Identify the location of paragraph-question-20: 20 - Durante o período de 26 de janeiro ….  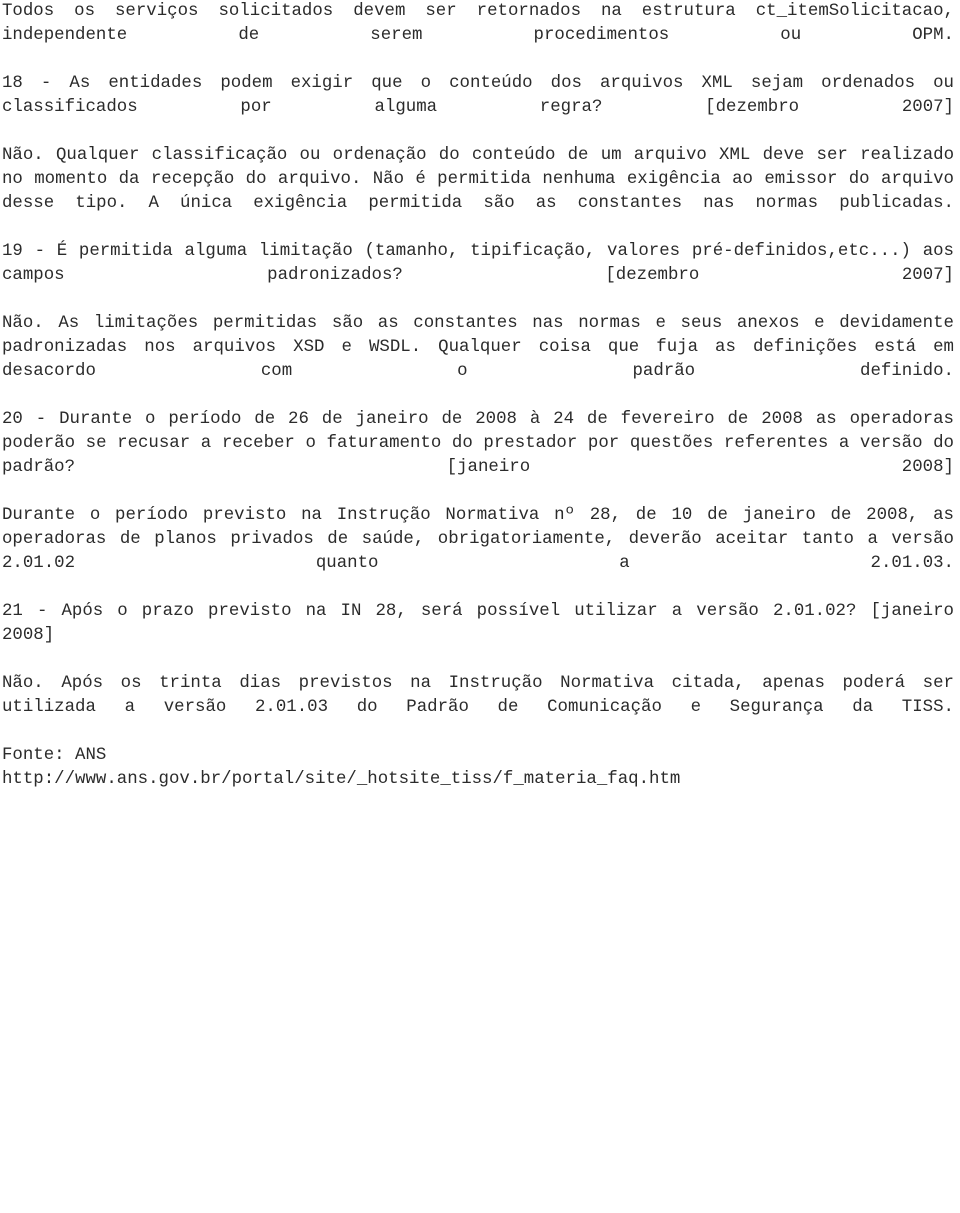
(478, 443).